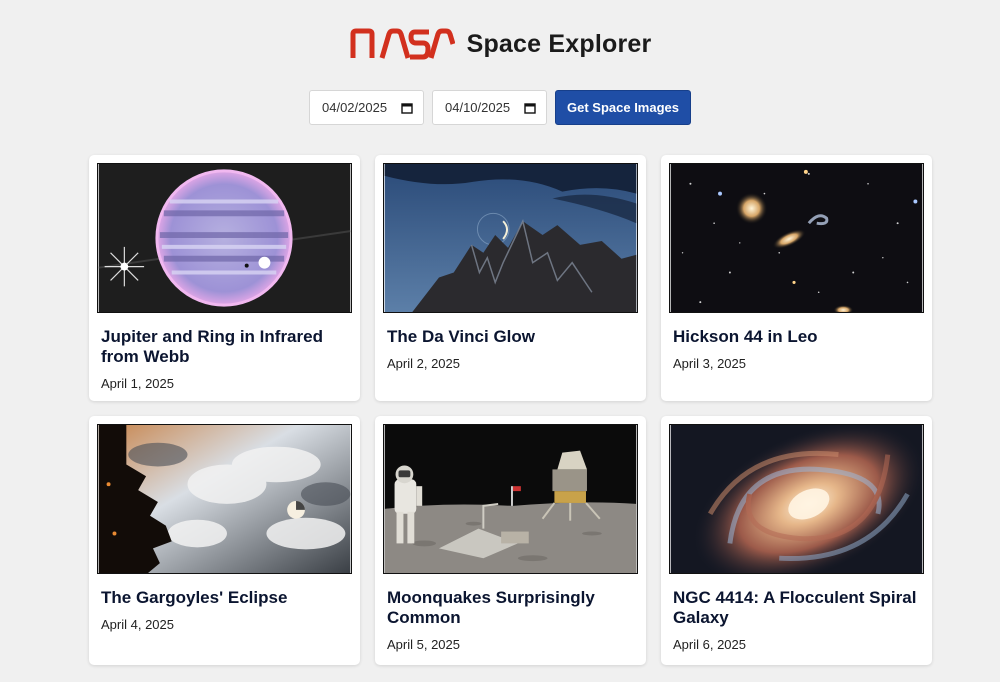  I want to click on card-title: The Da Vinci Glow, so click(461, 336).